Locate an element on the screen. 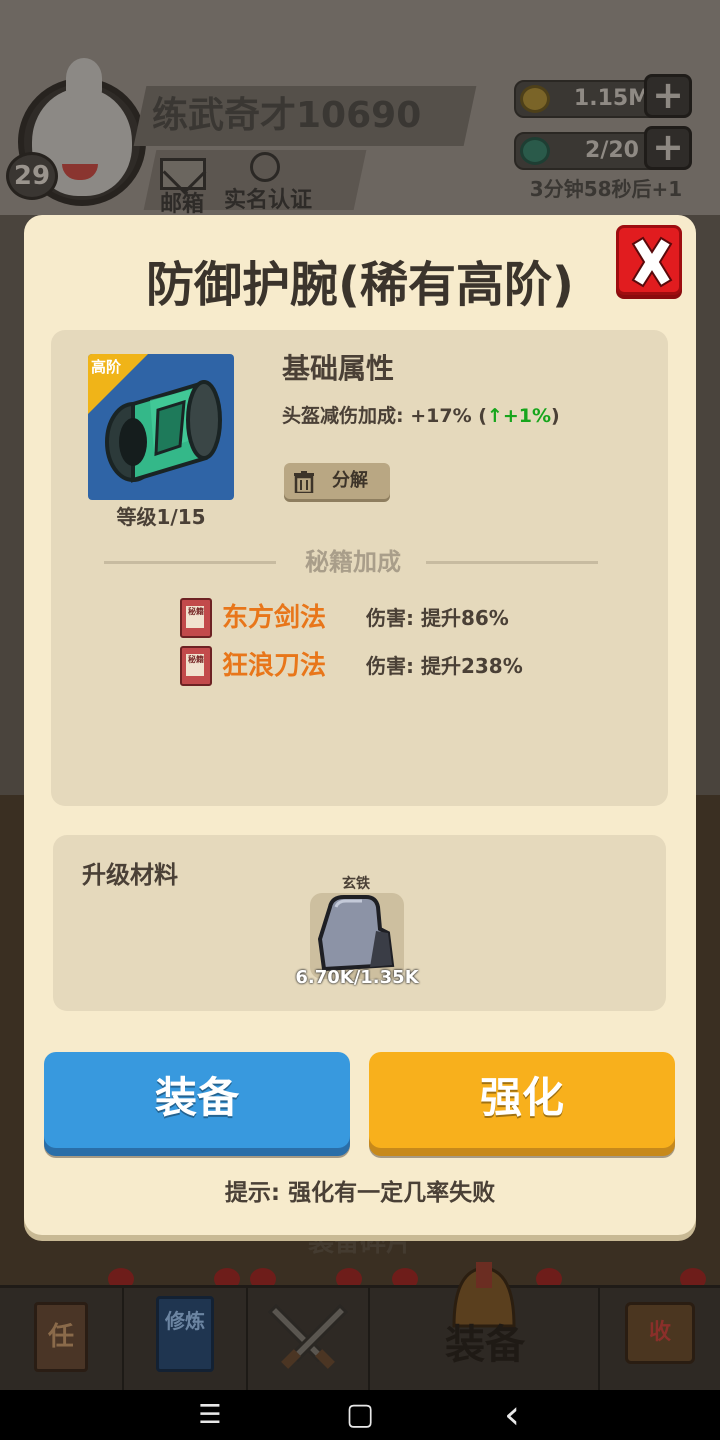  mailbox-button: 邮箱 is located at coordinates (184, 186).